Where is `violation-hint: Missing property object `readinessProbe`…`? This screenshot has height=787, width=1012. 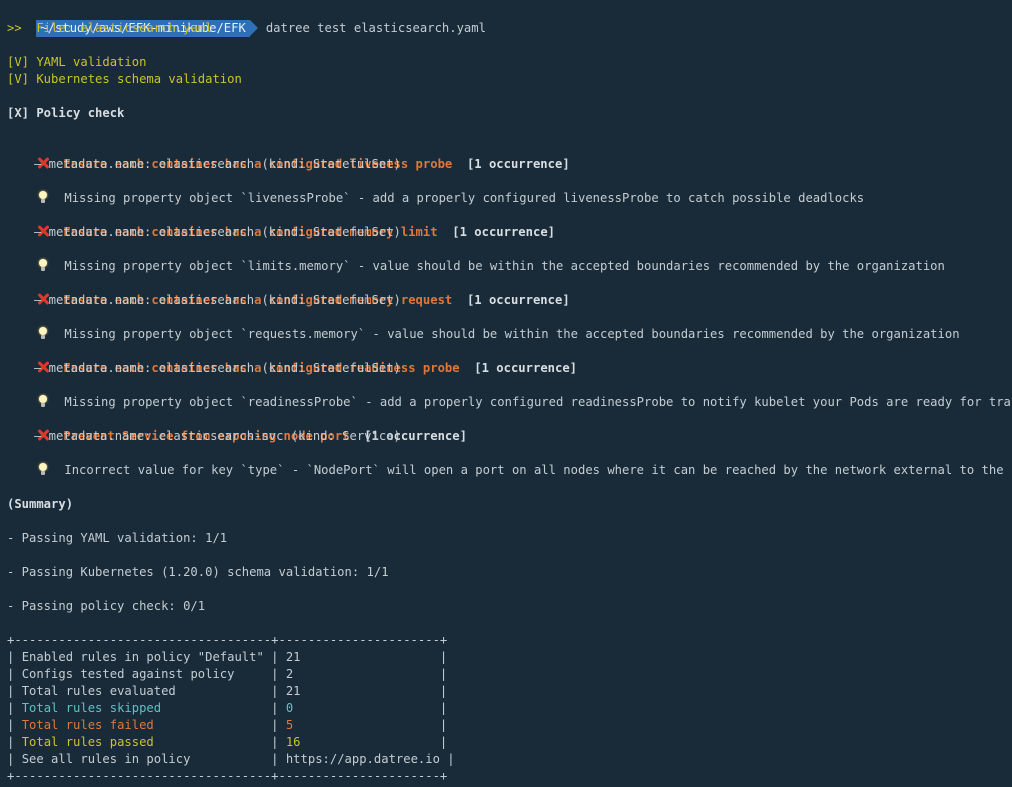 violation-hint: Missing property object `readinessProbe`… is located at coordinates (538, 402).